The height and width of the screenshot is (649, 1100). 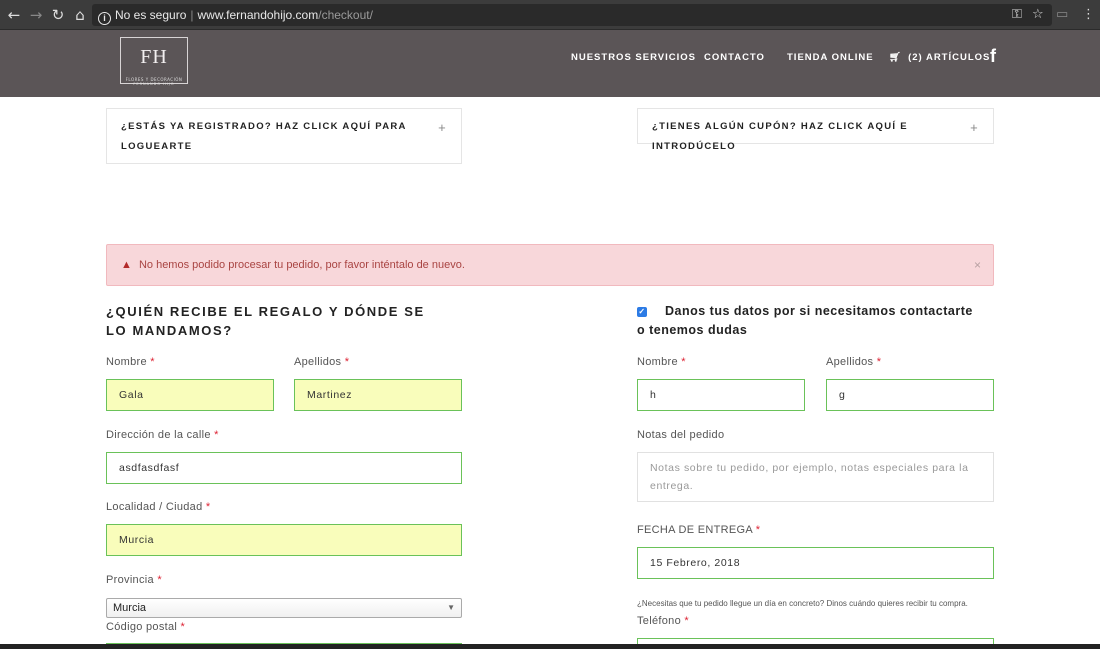 What do you see at coordinates (1038, 15) in the screenshot?
I see `star-icon: ☆` at bounding box center [1038, 15].